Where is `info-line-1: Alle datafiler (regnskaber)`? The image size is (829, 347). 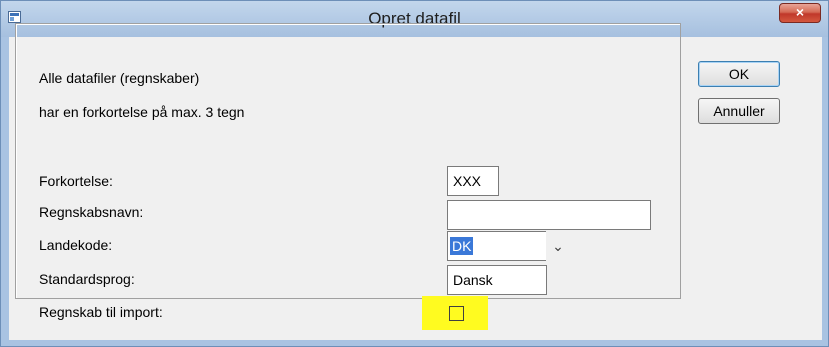 info-line-1: Alle datafiler (regnskaber) is located at coordinates (119, 78).